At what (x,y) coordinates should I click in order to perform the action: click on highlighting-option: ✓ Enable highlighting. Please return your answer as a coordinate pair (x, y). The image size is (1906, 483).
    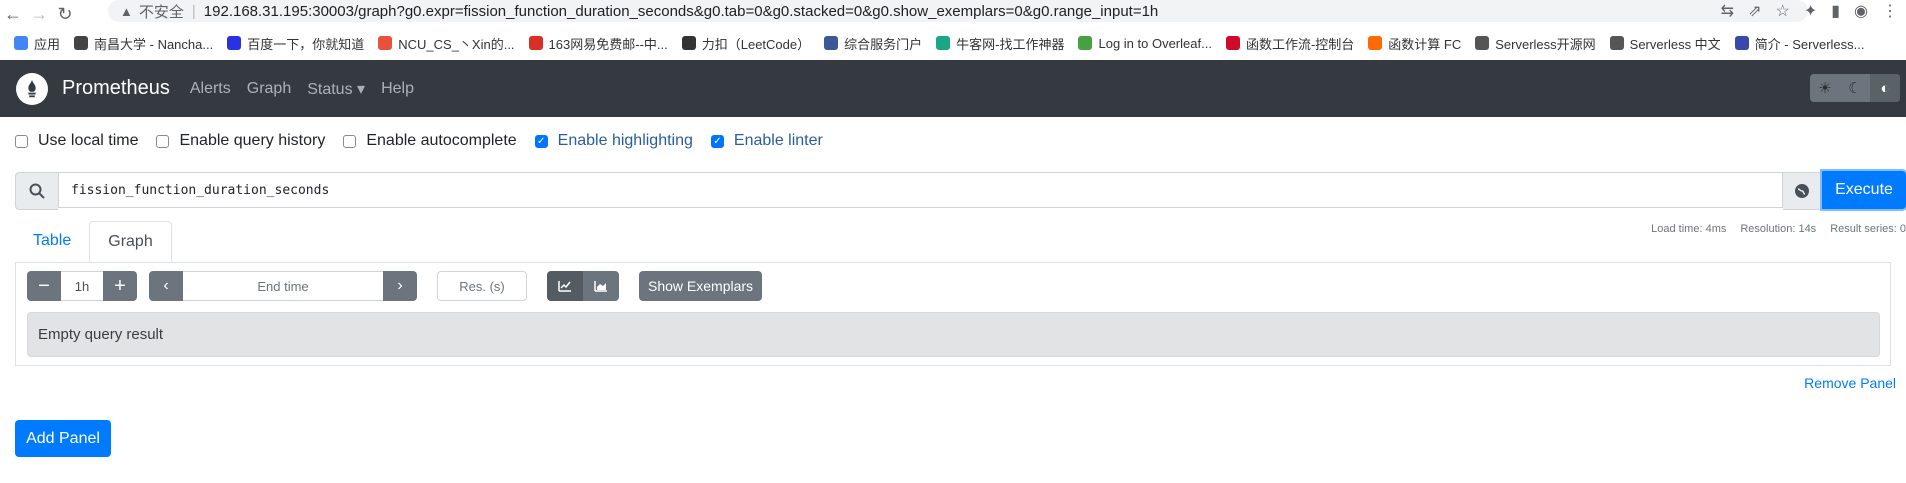
    Looking at the image, I should click on (613, 141).